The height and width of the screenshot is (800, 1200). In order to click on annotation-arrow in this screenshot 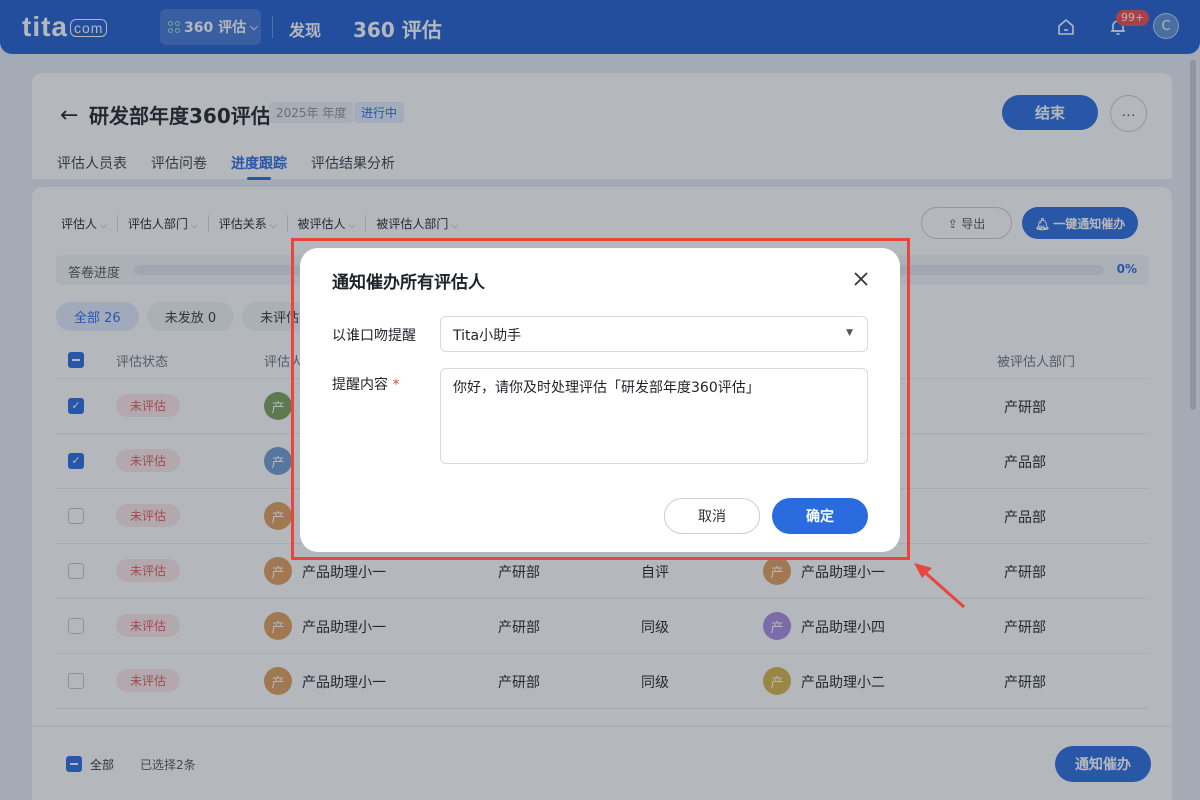, I will do `click(939, 586)`.